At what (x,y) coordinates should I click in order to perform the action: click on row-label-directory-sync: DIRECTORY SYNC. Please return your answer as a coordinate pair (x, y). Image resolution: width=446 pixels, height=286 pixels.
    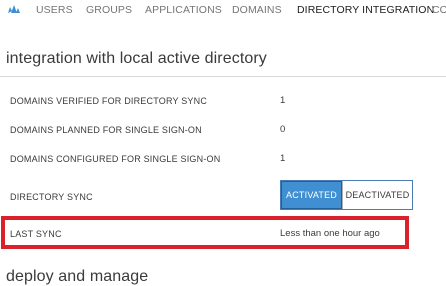
    Looking at the image, I should click on (51, 197).